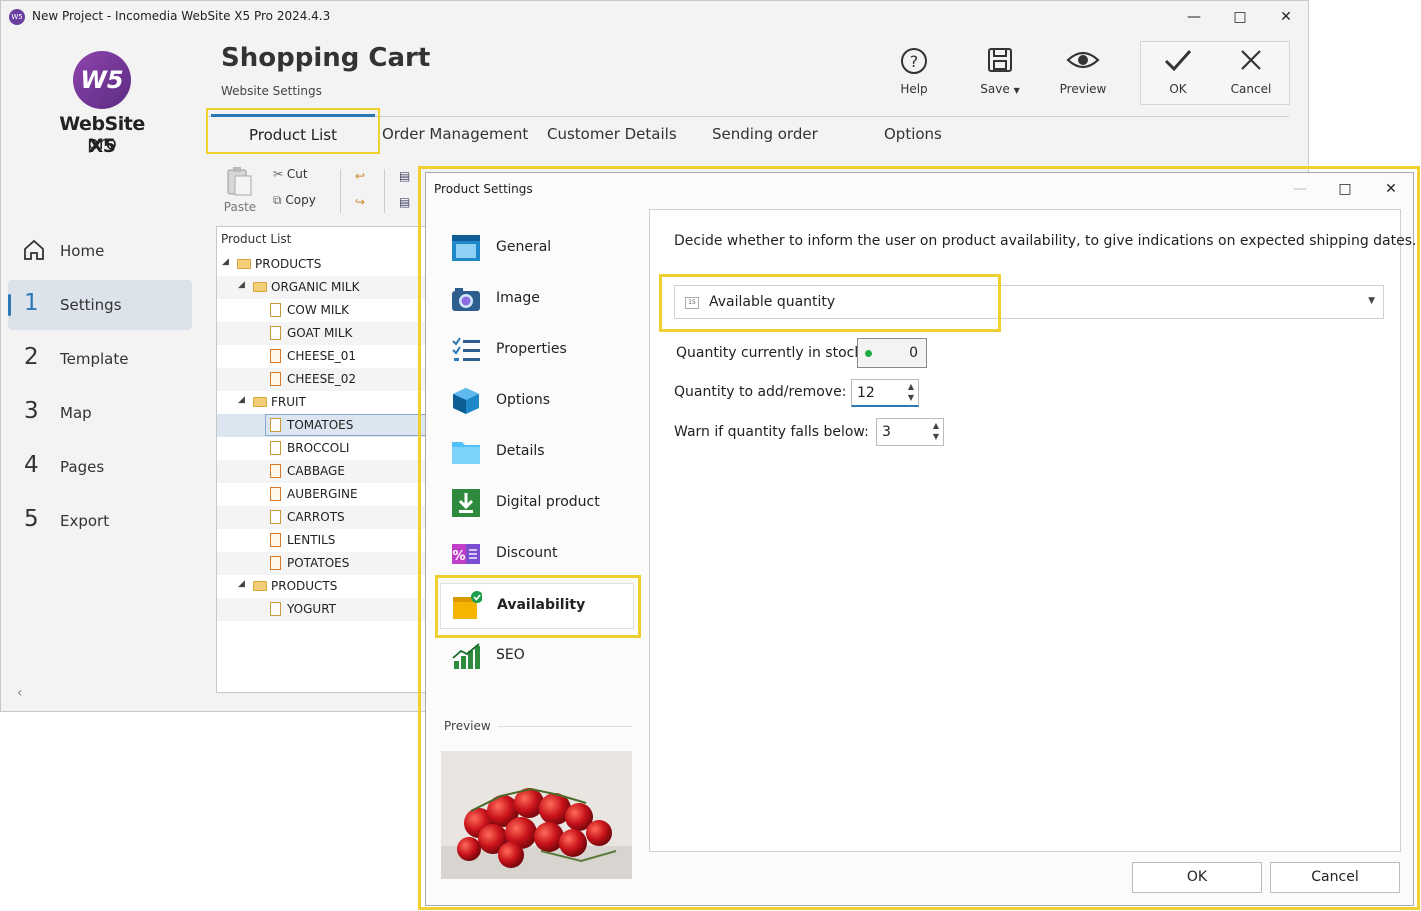 The width and height of the screenshot is (1421, 911). I want to click on website-x5-logo: W5 WebSite X5 pro, so click(102, 104).